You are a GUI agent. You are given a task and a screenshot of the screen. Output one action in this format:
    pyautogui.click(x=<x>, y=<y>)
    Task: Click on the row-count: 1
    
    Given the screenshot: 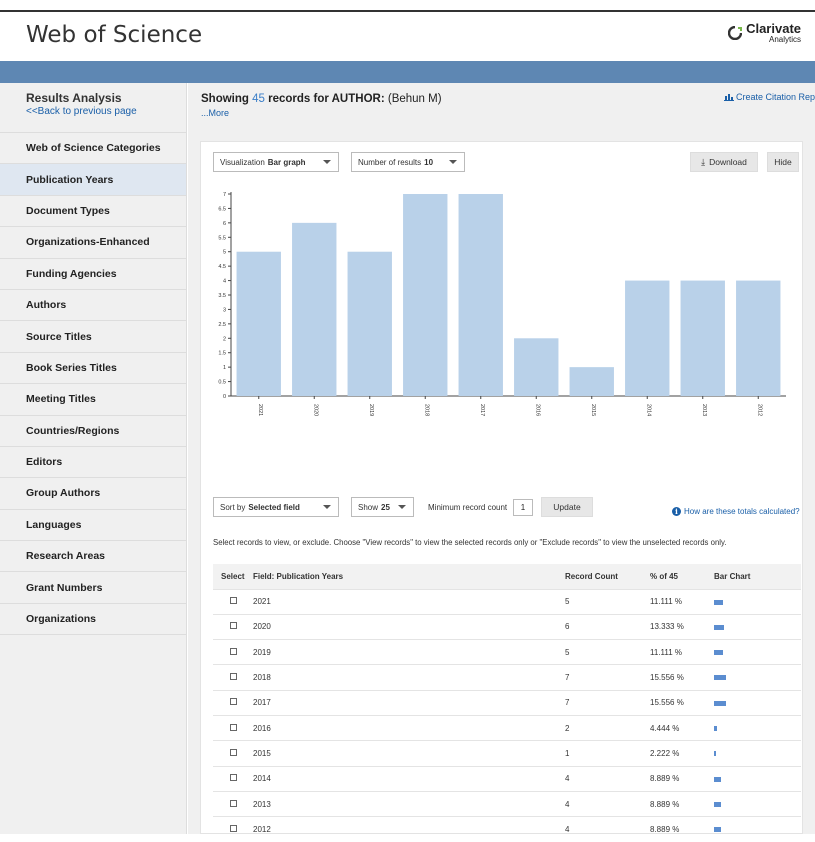 What is the action you would take?
    pyautogui.click(x=607, y=753)
    